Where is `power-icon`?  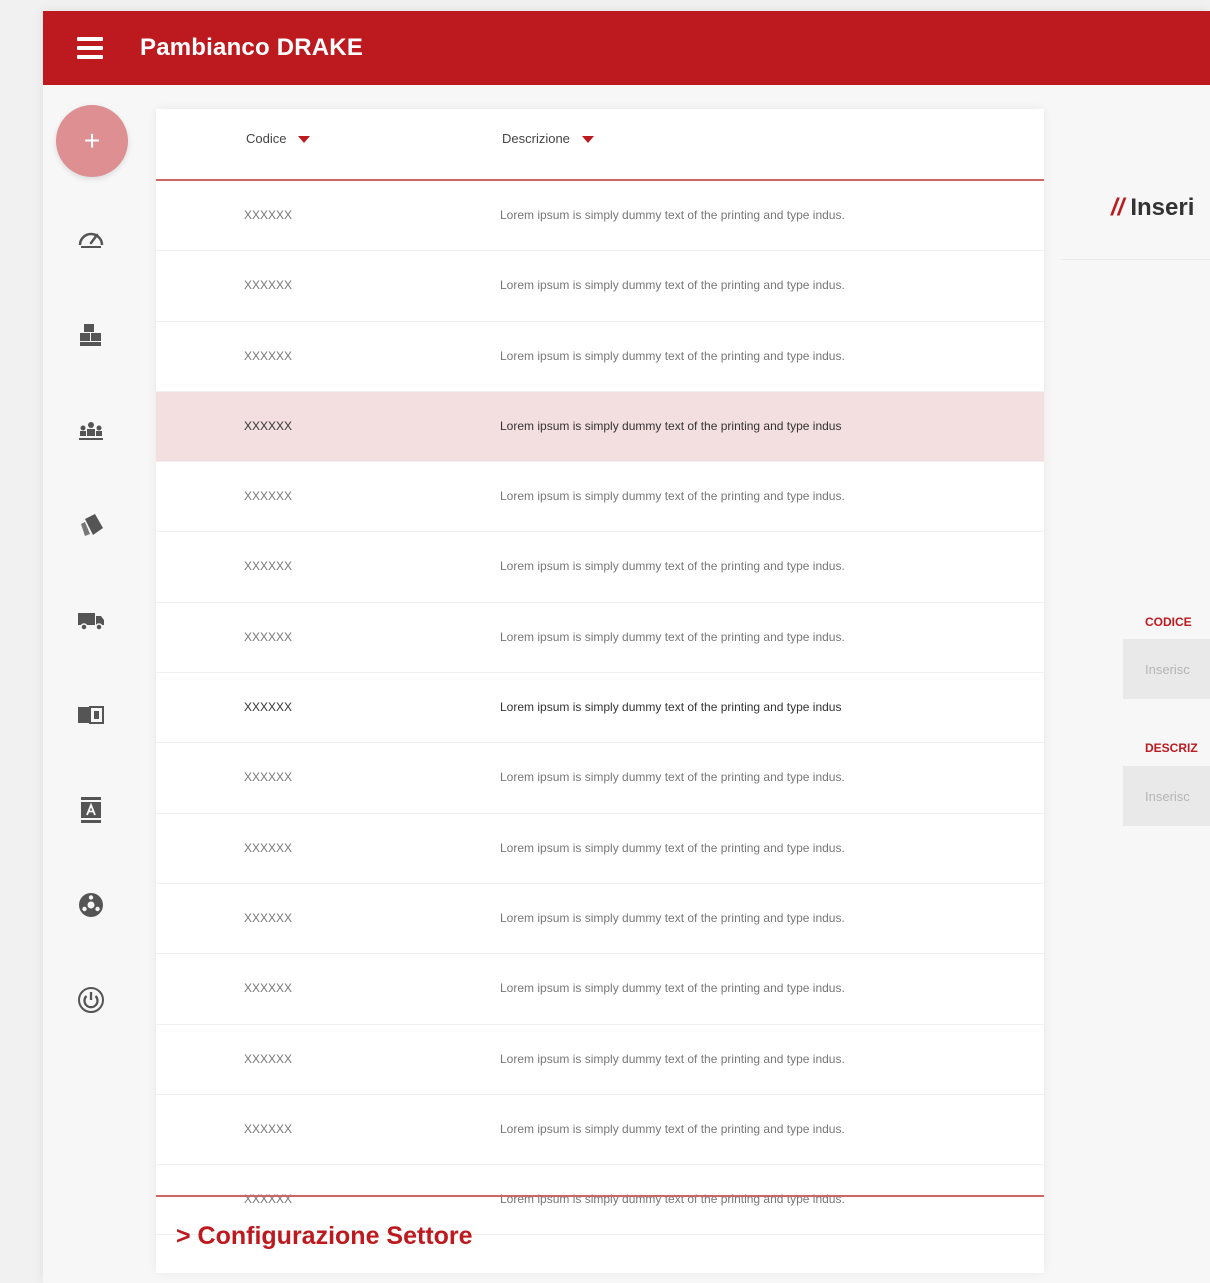 power-icon is located at coordinates (91, 1000).